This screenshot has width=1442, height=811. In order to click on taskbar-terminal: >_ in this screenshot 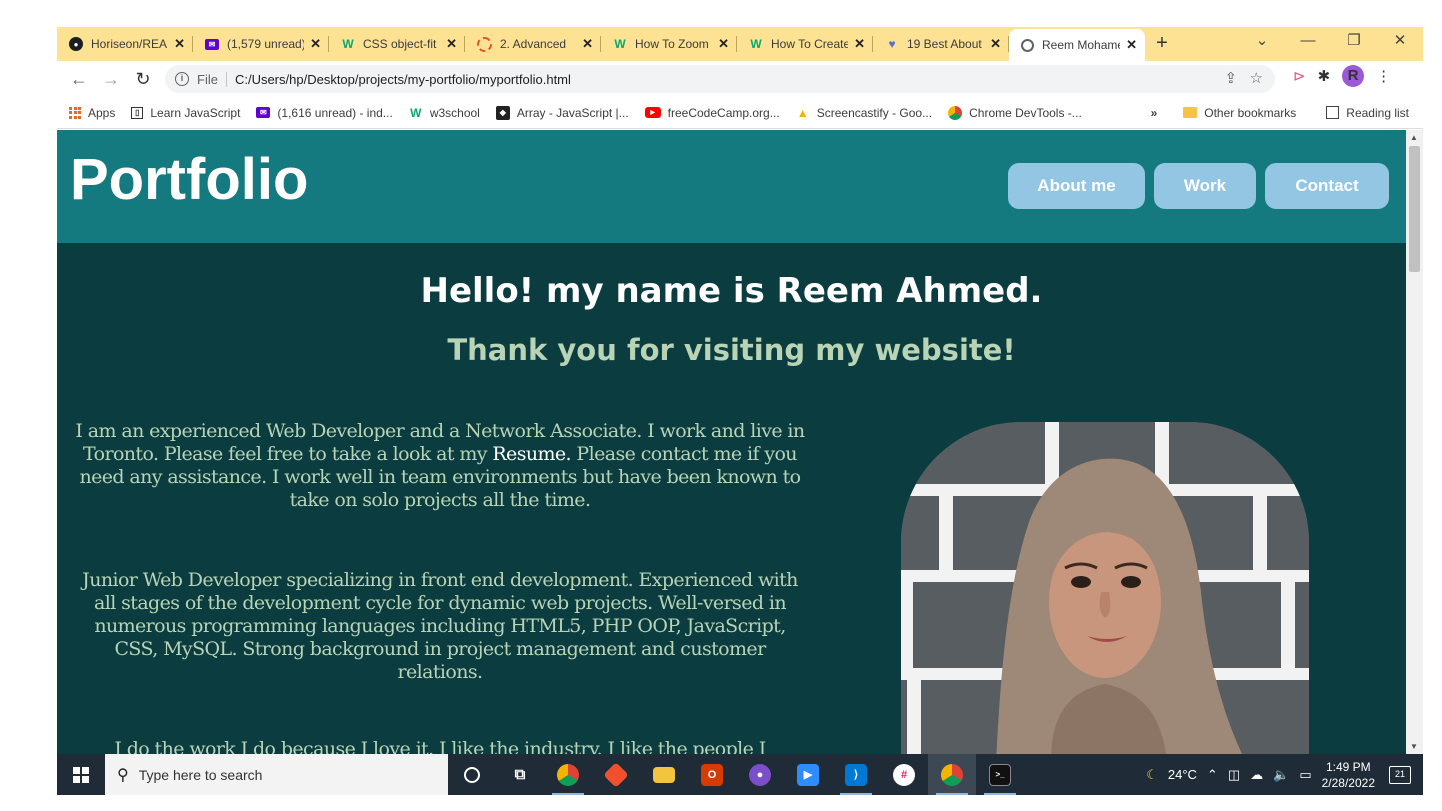, I will do `click(1000, 774)`.